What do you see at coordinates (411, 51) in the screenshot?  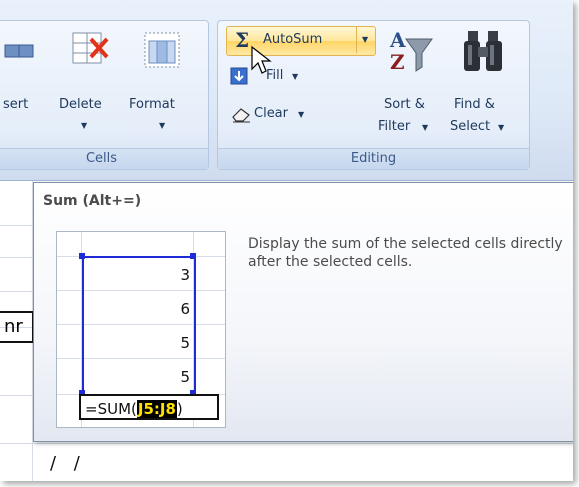 I see `sort-az-funnel-icon: A Z` at bounding box center [411, 51].